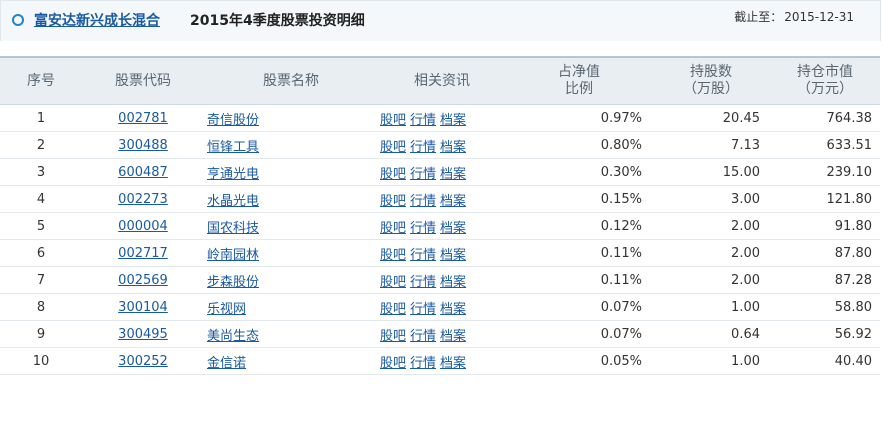  Describe the element at coordinates (442, 80) in the screenshot. I see `col-header-news: 相关资讯` at that location.